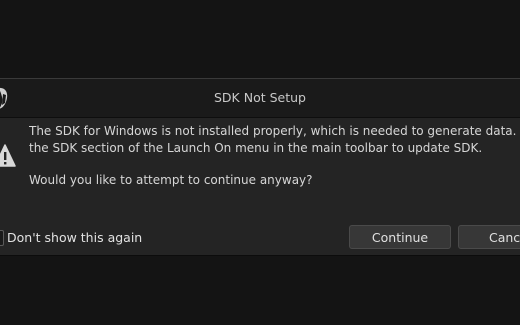  I want to click on cancel-button: Cancel, so click(489, 237).